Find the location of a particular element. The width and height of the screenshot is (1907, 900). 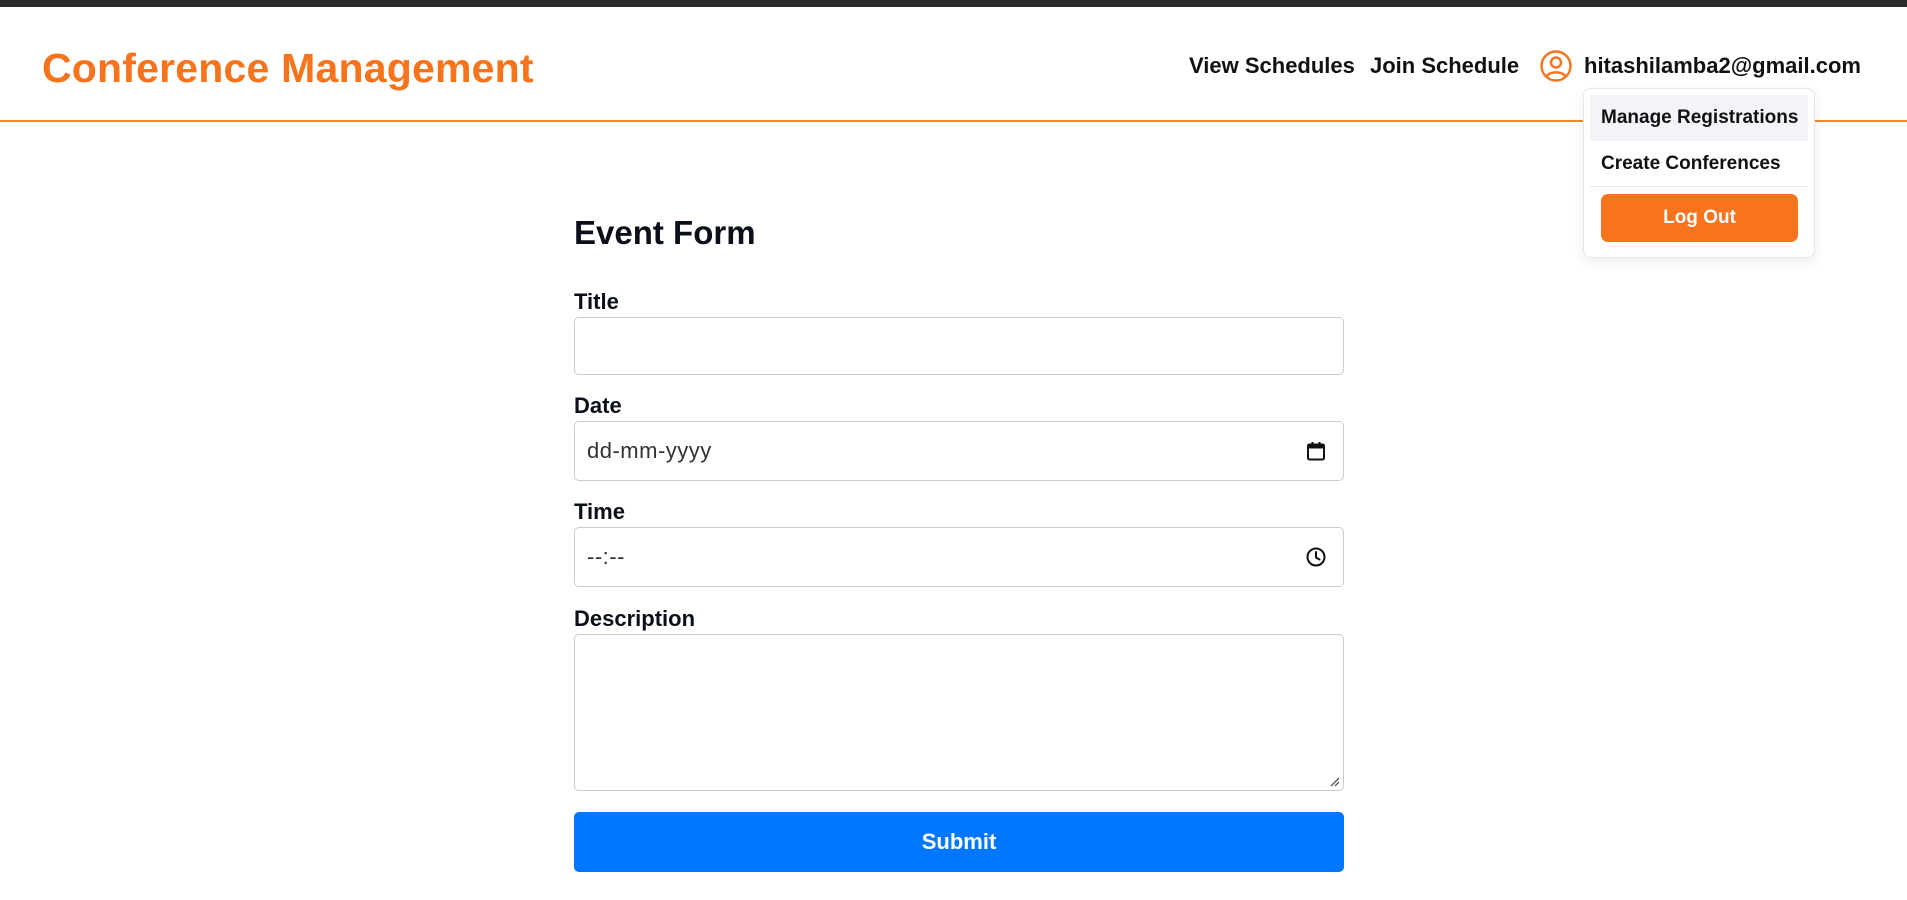

submit-button: Submit is located at coordinates (959, 842).